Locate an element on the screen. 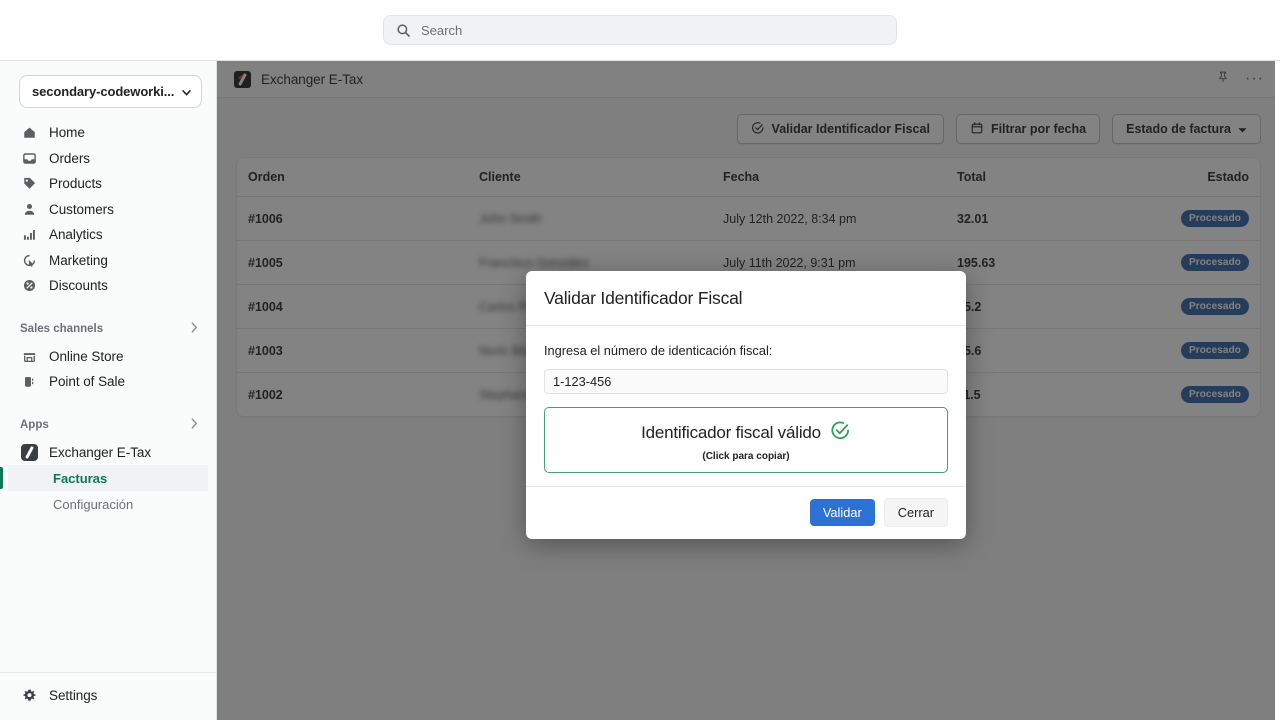 The height and width of the screenshot is (720, 1280). gear-icon is located at coordinates (29, 695).